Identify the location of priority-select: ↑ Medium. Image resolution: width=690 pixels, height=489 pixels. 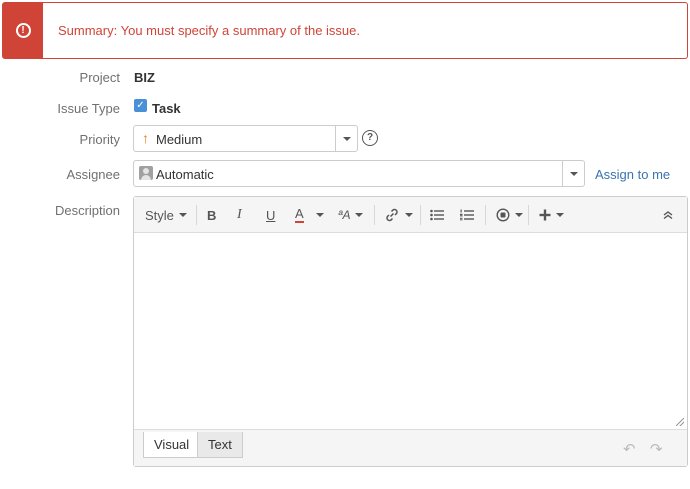
(245, 138).